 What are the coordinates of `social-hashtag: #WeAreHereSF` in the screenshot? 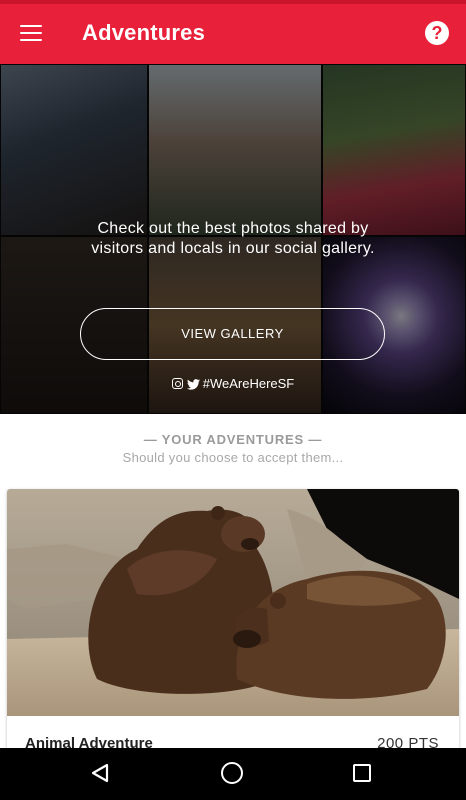 It's located at (233, 383).